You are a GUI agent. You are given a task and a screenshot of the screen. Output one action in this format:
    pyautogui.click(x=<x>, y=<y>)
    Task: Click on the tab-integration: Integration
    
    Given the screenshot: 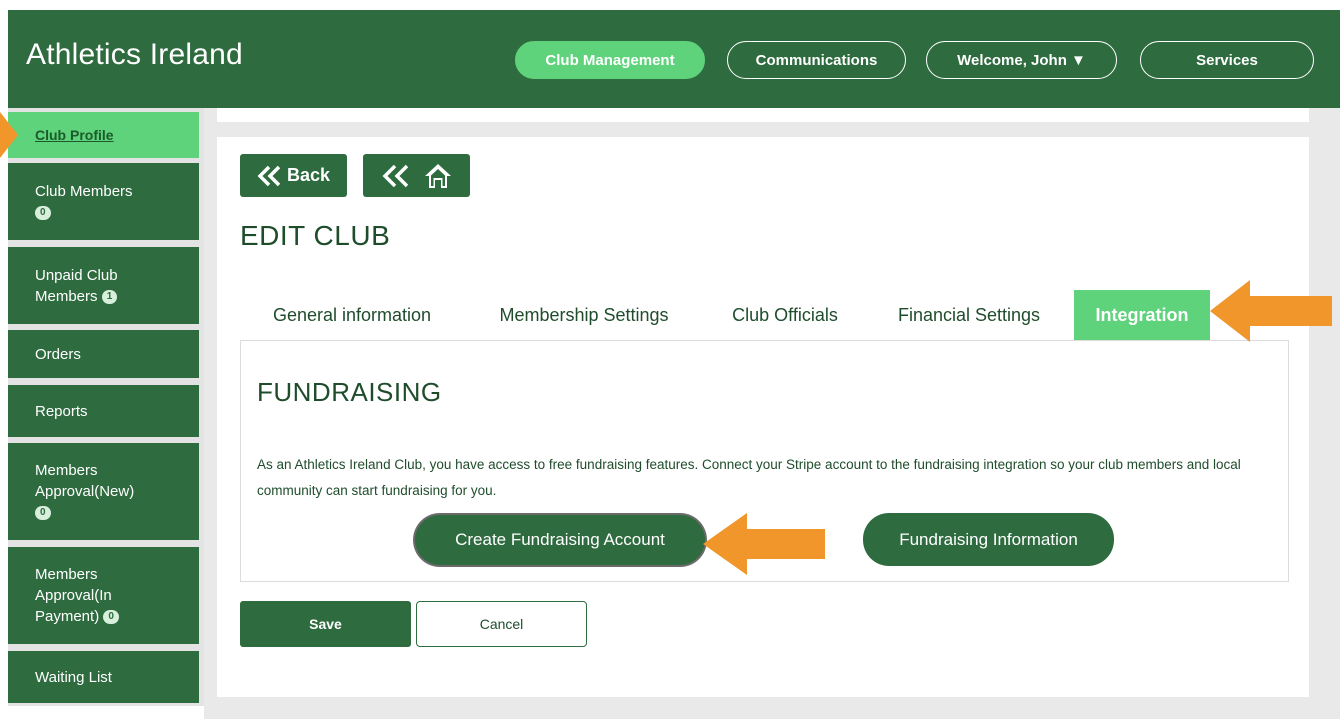 What is the action you would take?
    pyautogui.click(x=1142, y=315)
    